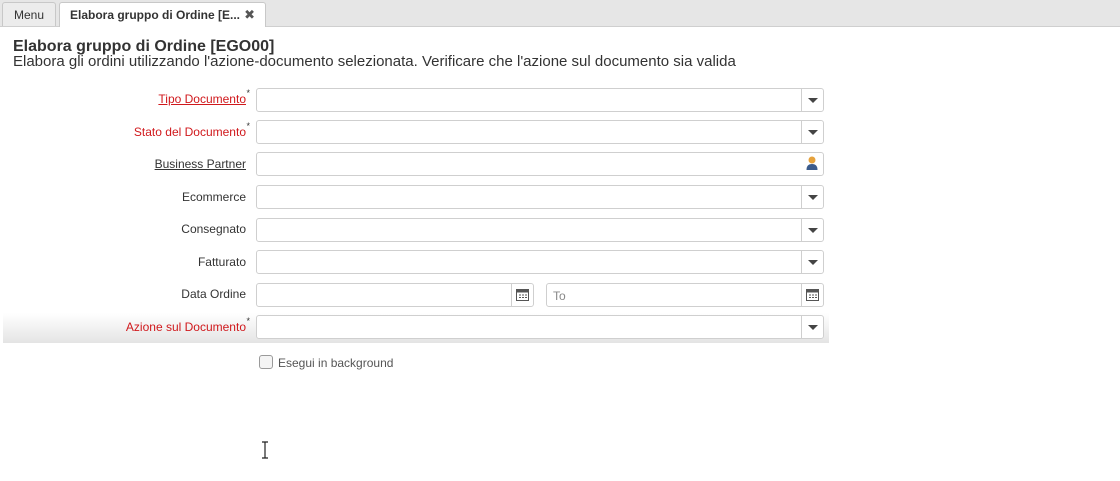  Describe the element at coordinates (395, 295) in the screenshot. I see `data-ordine-from-field` at that location.